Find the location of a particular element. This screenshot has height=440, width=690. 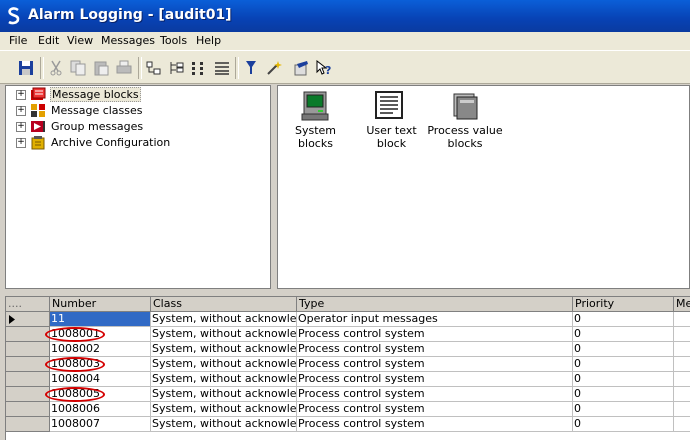

current-row-arrow-icon is located at coordinates (12, 319).